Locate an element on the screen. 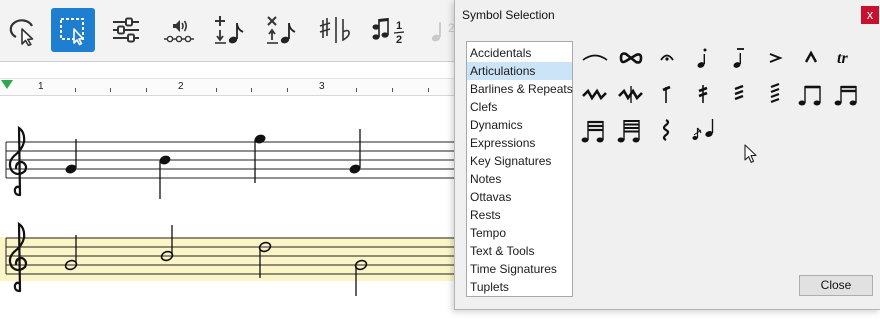  trill-label: tr is located at coordinates (842, 58).